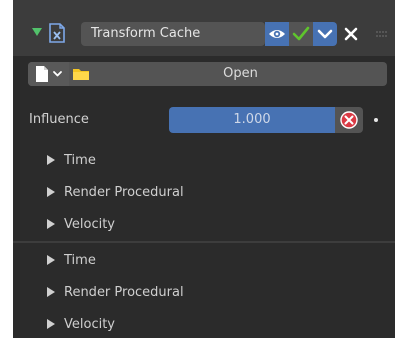 The width and height of the screenshot is (395, 338). What do you see at coordinates (382, 34) in the screenshot?
I see `drag-handle-icon` at bounding box center [382, 34].